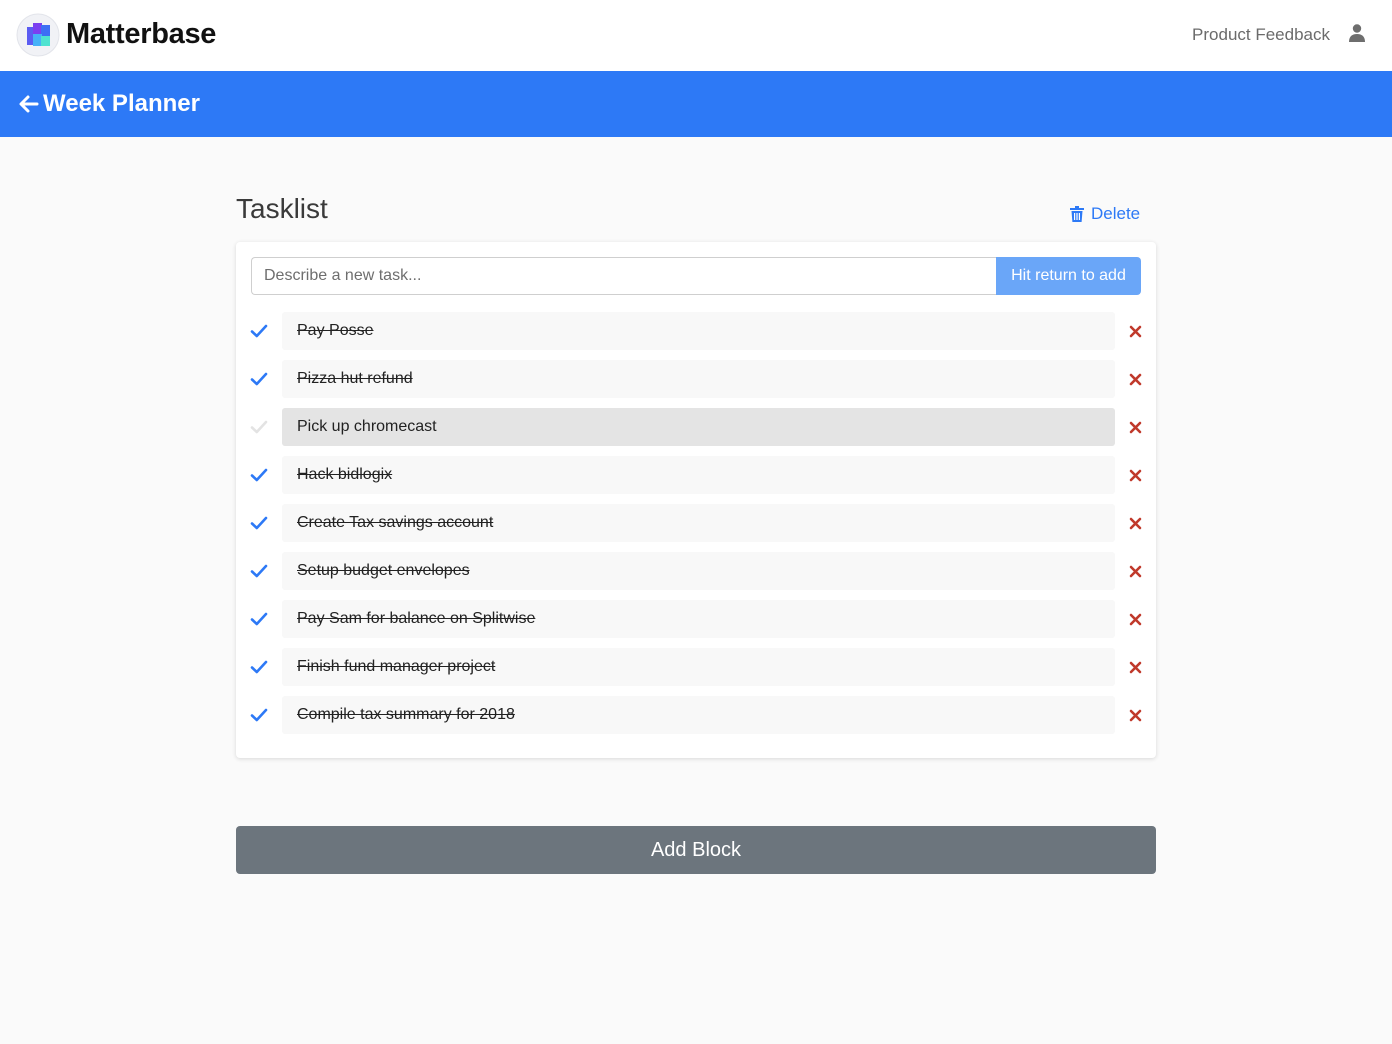  I want to click on task-item: Finish fund manager project, so click(696, 667).